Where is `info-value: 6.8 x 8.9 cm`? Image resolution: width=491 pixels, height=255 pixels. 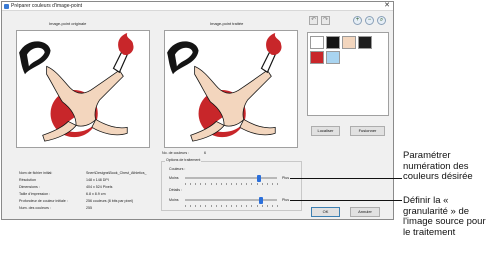
info-value: 6.8 x 8.9 cm is located at coordinates (96, 194).